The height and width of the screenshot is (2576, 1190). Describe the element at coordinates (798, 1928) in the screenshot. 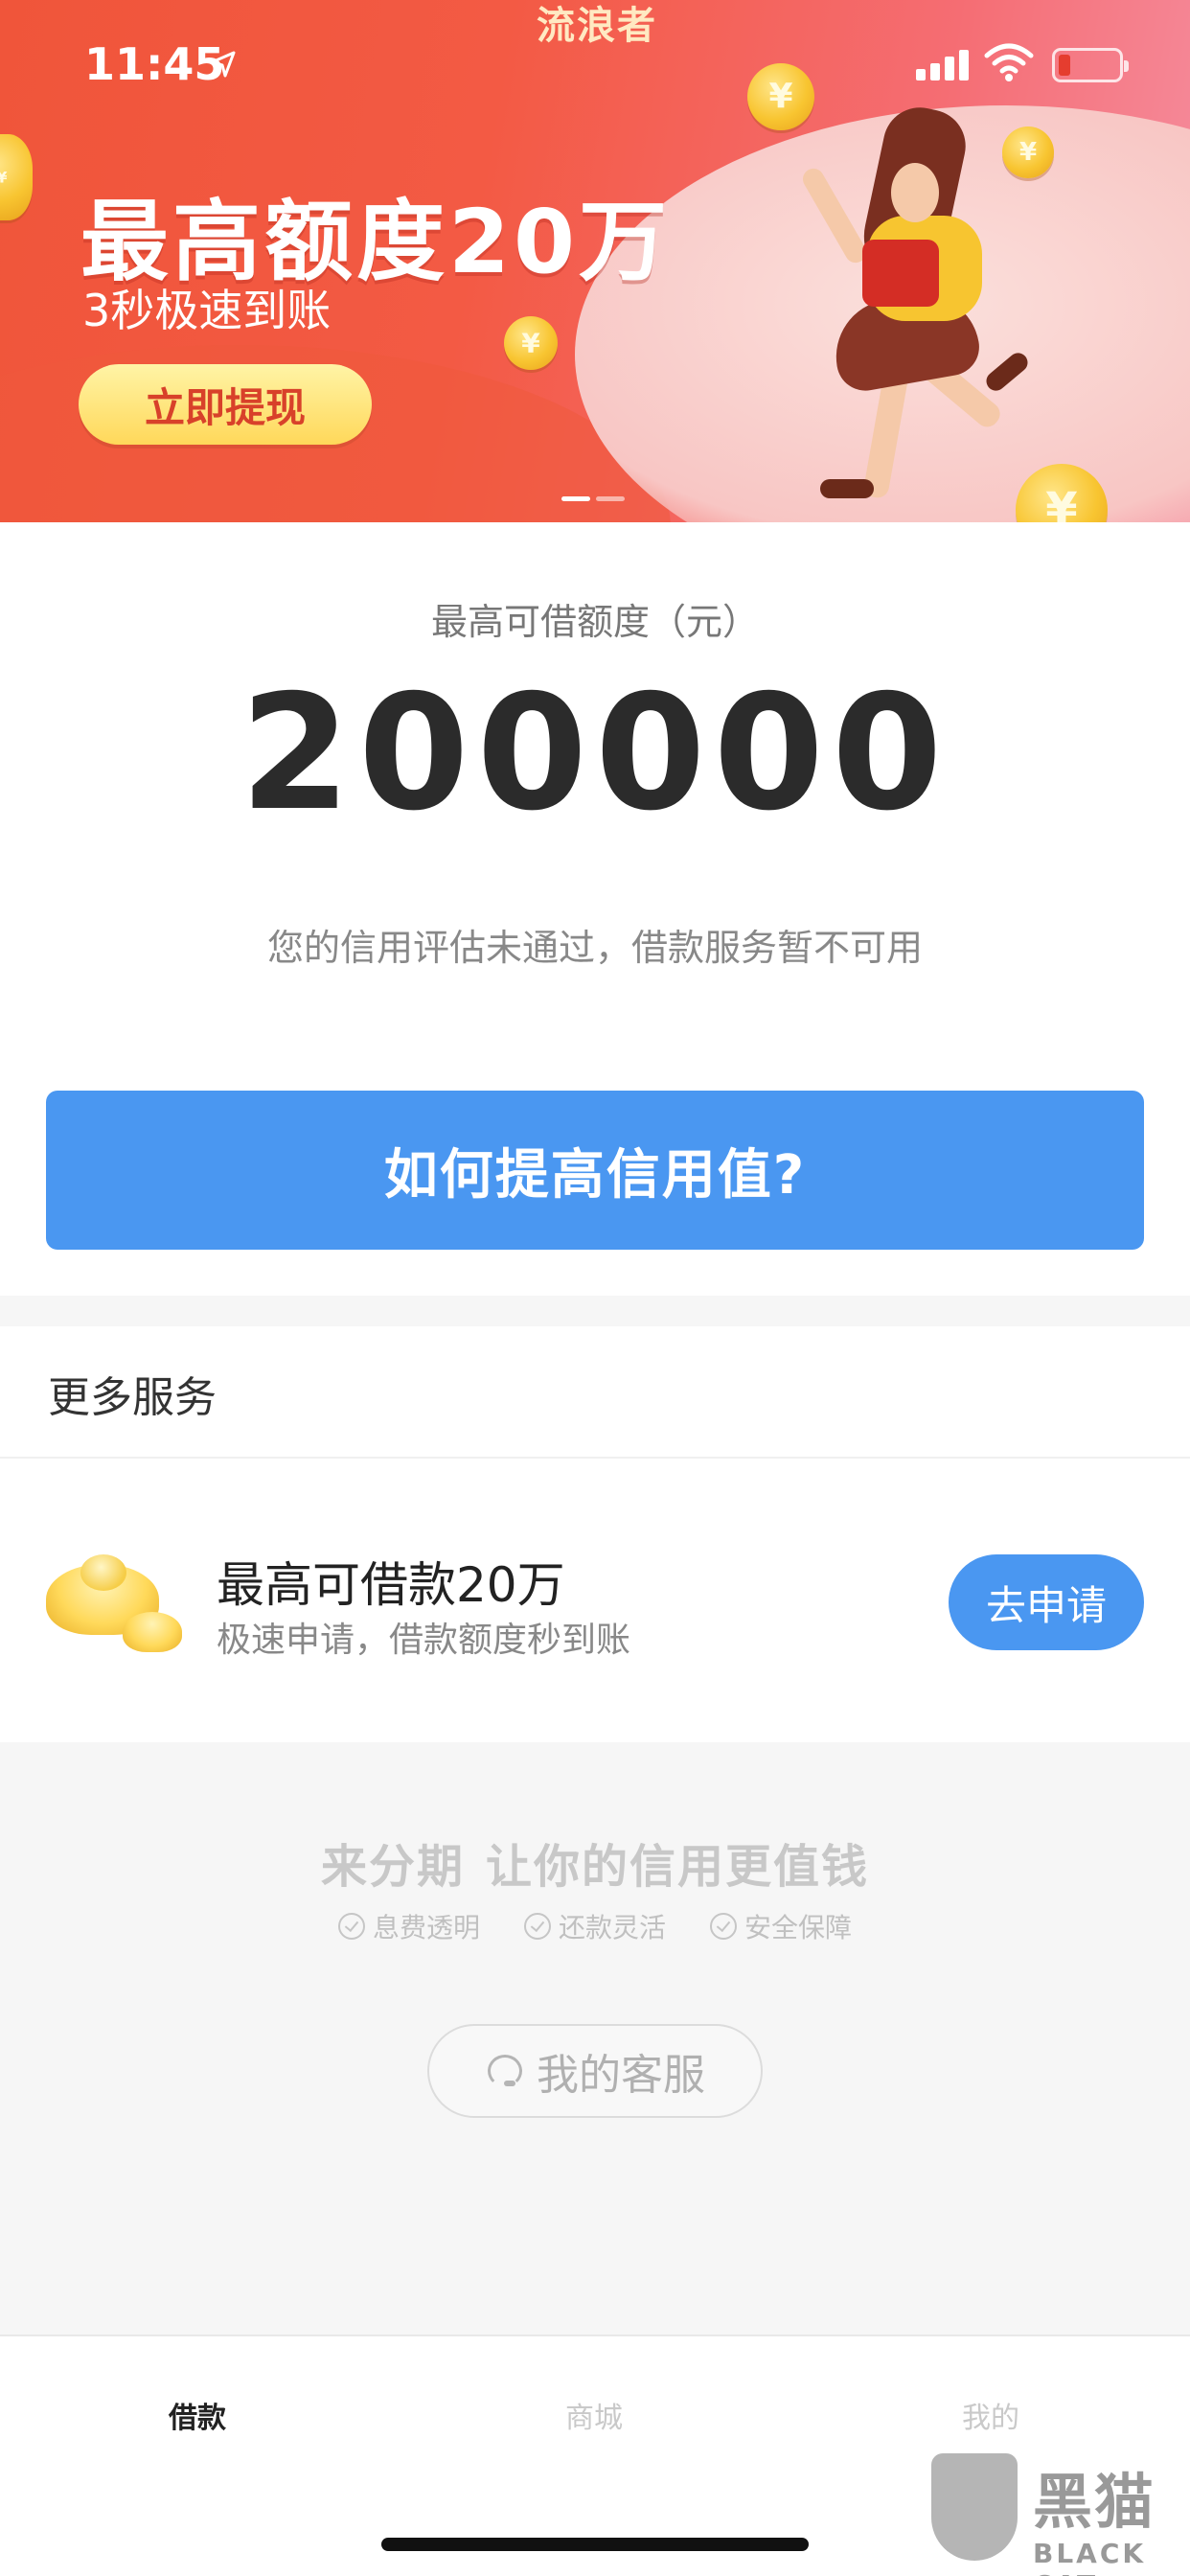

I see `feature-label: 安全保障` at that location.